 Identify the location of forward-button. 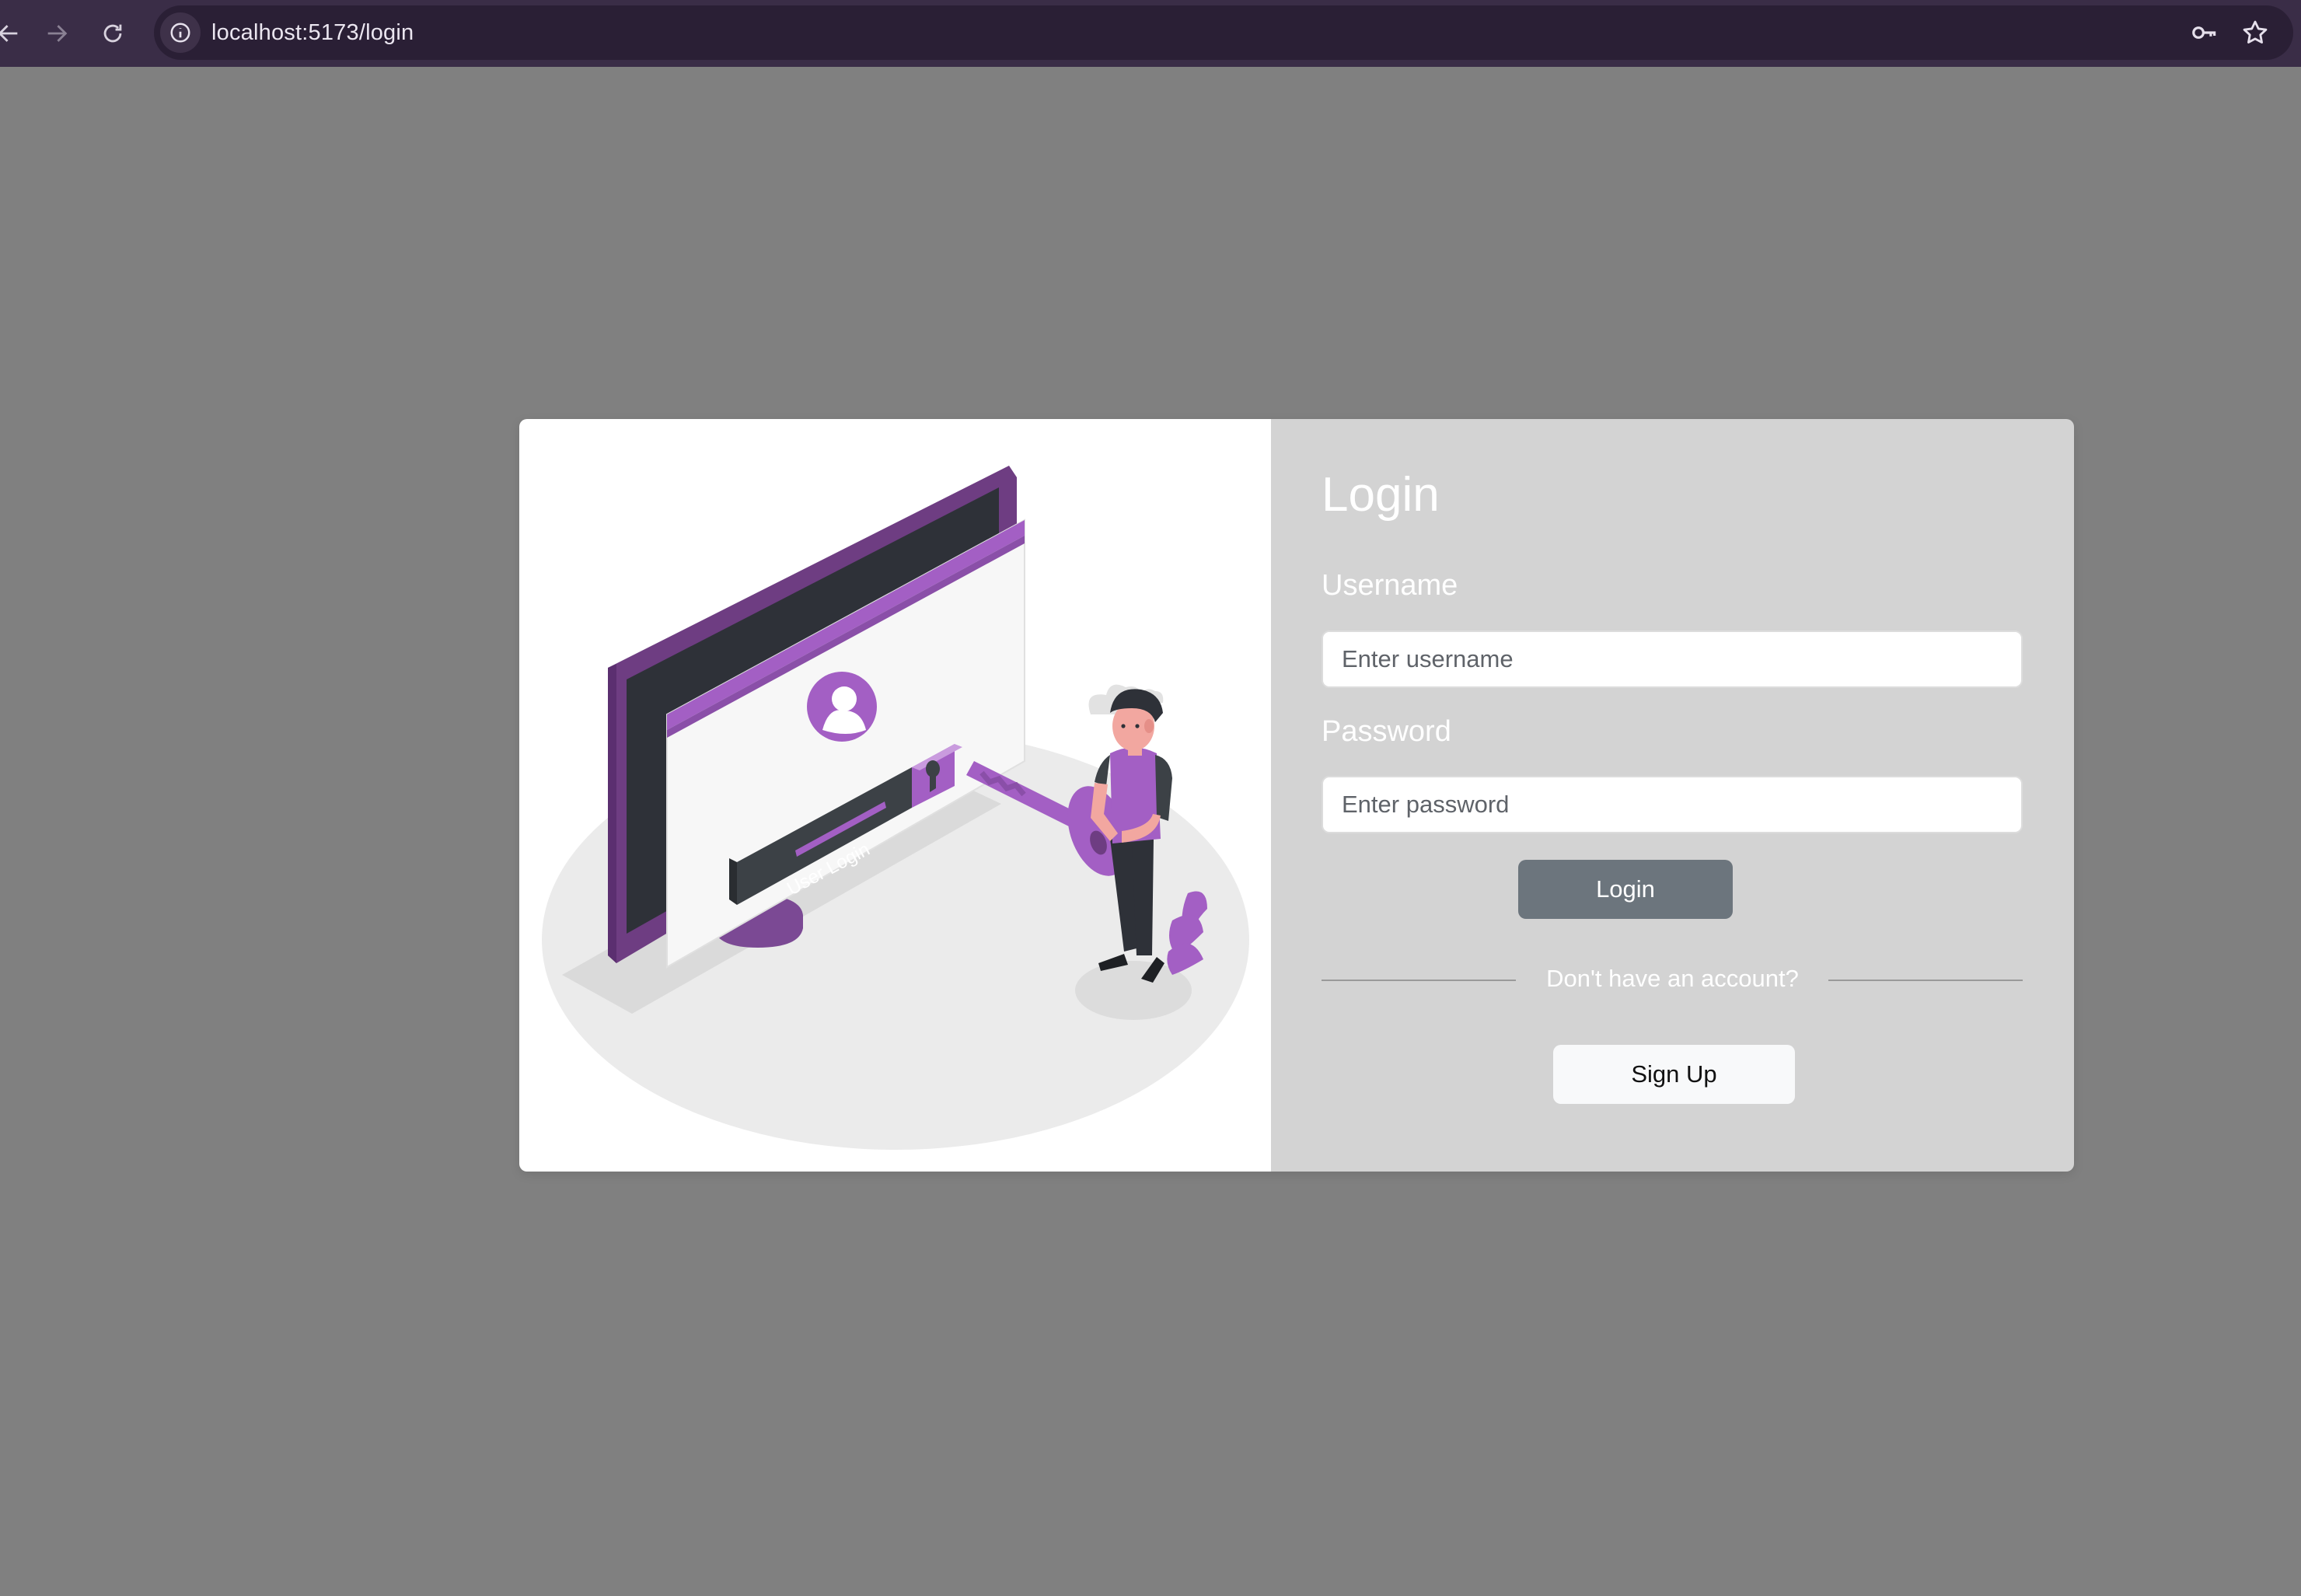
(56, 34).